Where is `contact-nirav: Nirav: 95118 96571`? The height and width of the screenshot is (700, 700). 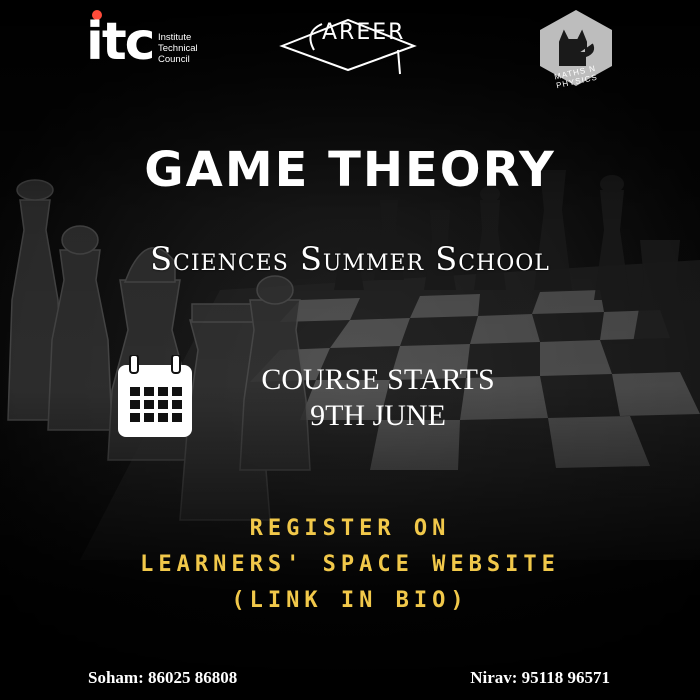 contact-nirav: Nirav: 95118 96571 is located at coordinates (540, 677).